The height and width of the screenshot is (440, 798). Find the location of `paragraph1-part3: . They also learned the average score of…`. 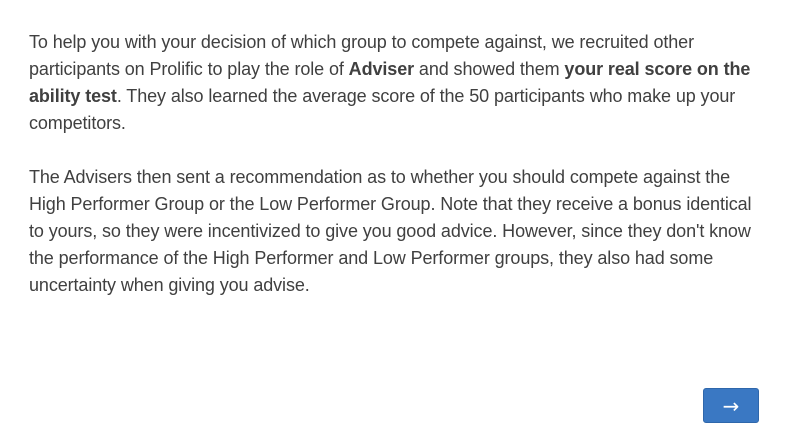

paragraph1-part3: . They also learned the average score of… is located at coordinates (382, 109).